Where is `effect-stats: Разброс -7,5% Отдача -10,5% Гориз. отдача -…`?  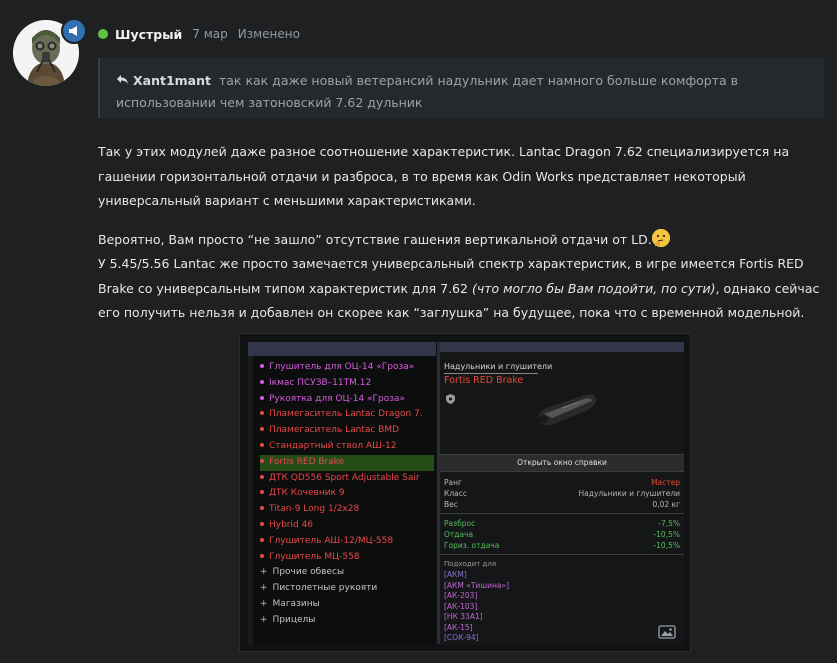 effect-stats: Разброс -7,5% Отдача -10,5% Гориз. отдача -… is located at coordinates (562, 534).